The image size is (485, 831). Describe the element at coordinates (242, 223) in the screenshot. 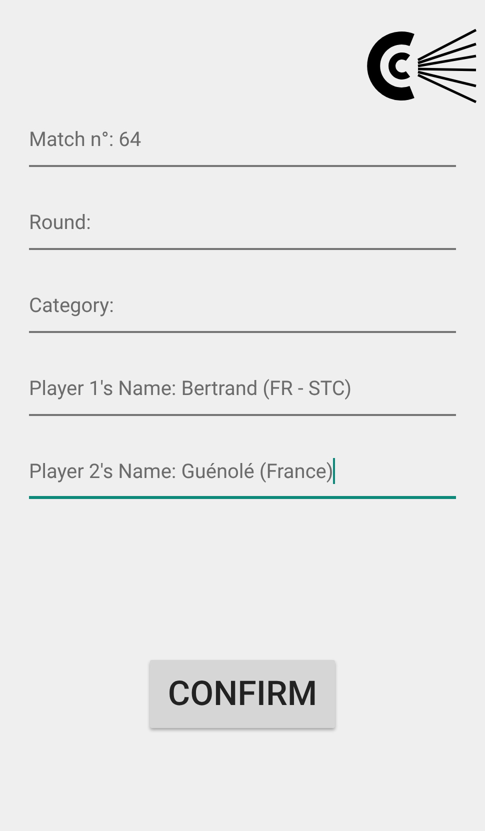

I see `input-field: Round:` at that location.